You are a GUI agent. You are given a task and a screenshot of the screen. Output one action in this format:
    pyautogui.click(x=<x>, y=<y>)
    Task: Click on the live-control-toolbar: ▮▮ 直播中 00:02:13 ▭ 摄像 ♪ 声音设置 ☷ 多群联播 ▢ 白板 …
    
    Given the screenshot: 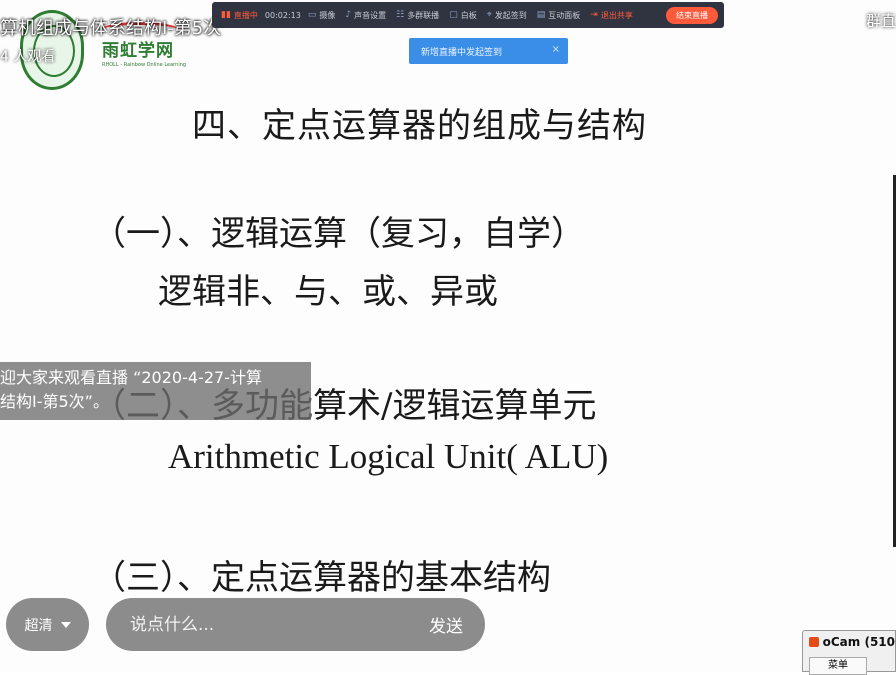 What is the action you would take?
    pyautogui.click(x=468, y=15)
    